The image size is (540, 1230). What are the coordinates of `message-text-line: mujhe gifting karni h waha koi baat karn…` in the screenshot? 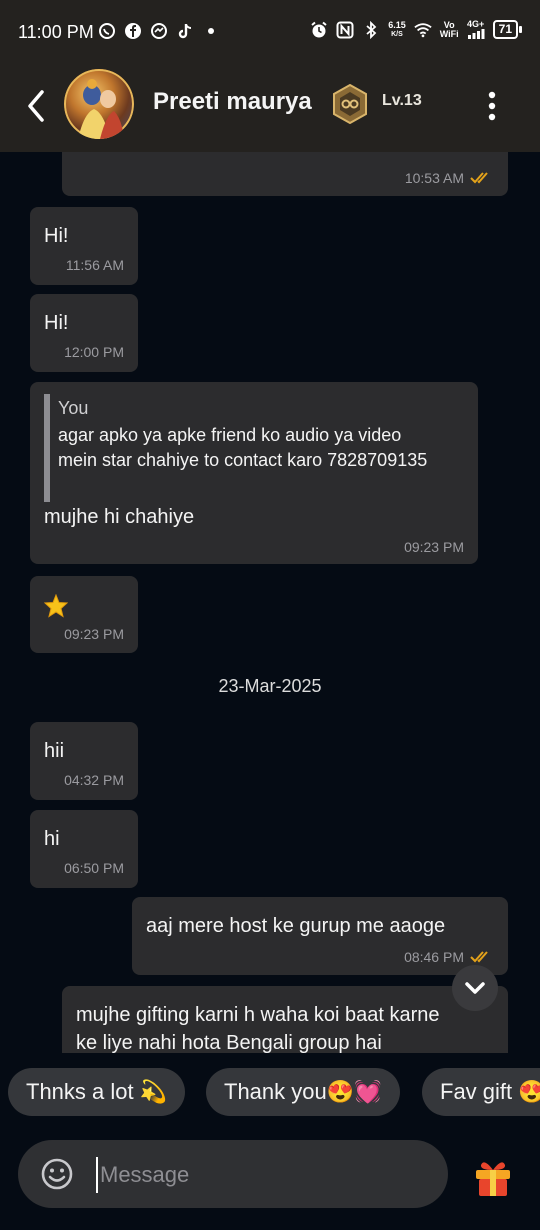 It's located at (258, 1015).